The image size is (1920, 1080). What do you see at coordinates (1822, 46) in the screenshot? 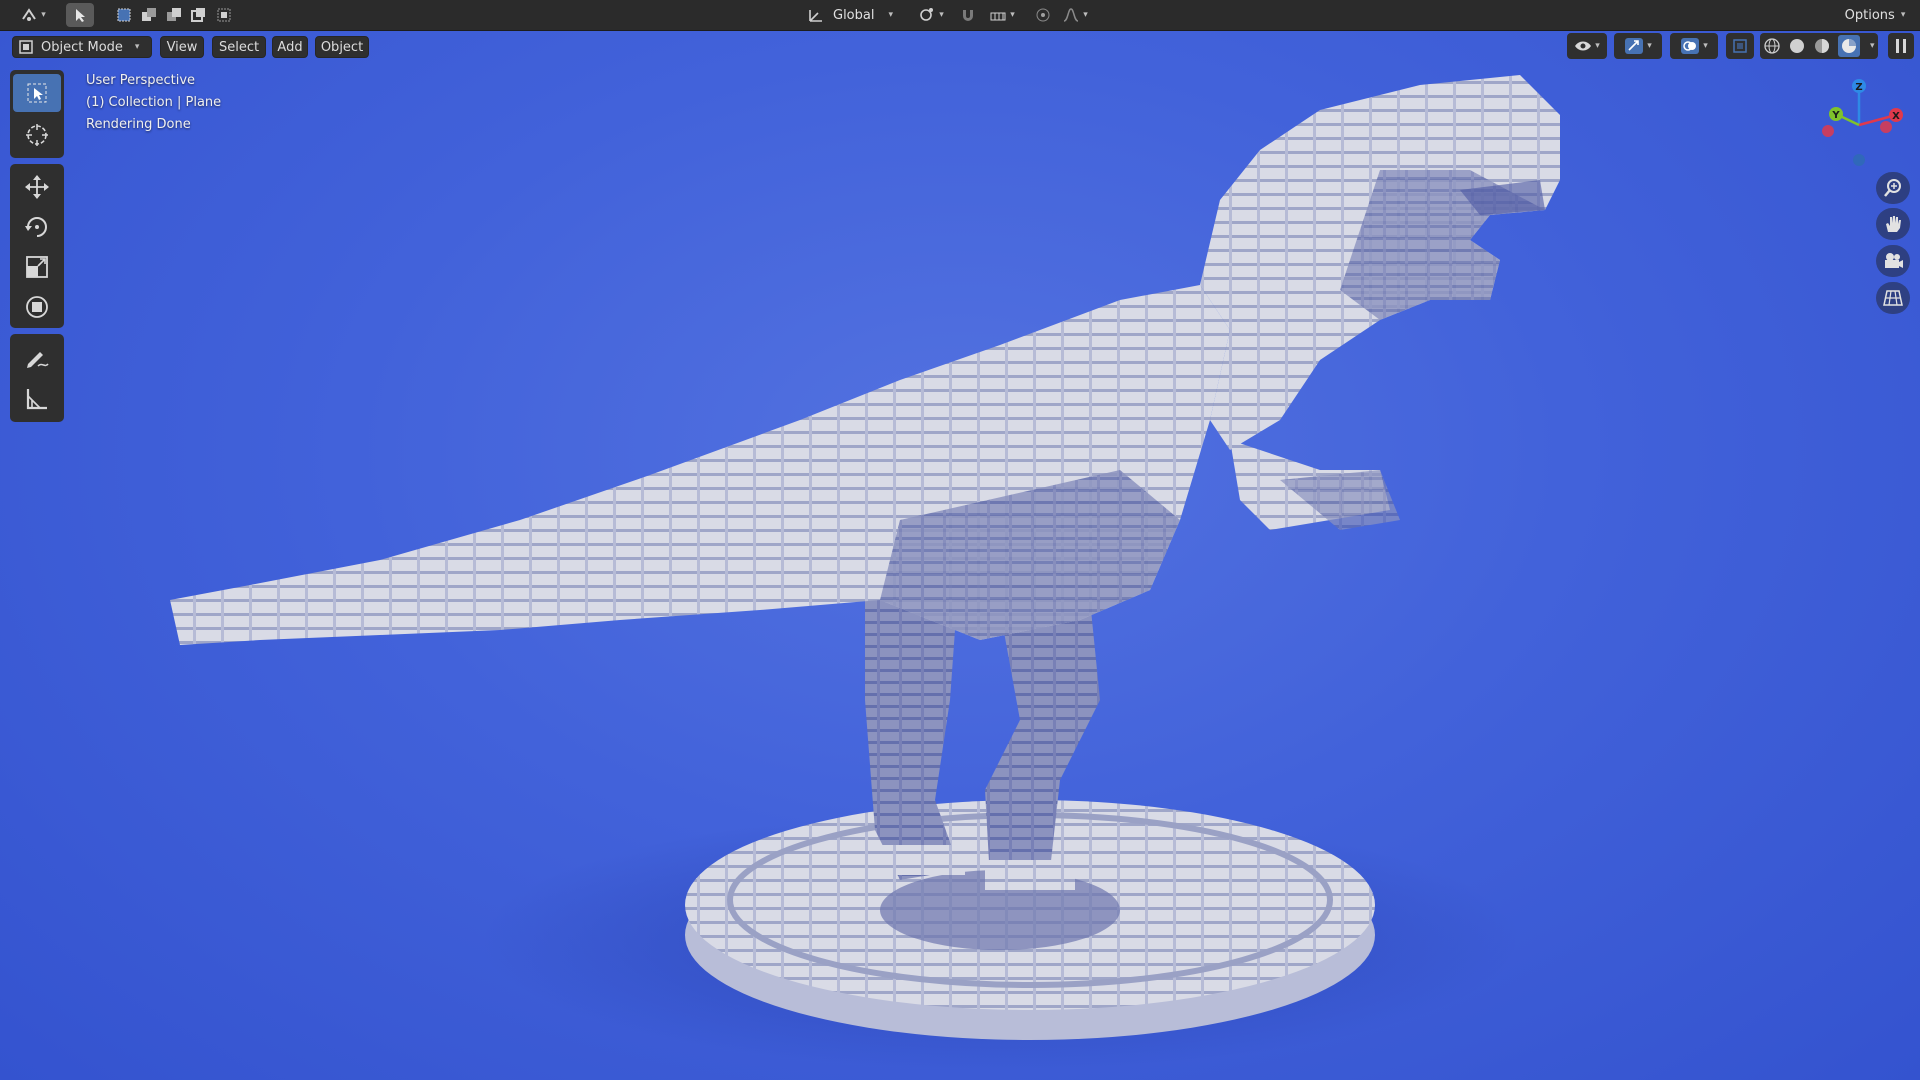
I see `material-shading-icon` at bounding box center [1822, 46].